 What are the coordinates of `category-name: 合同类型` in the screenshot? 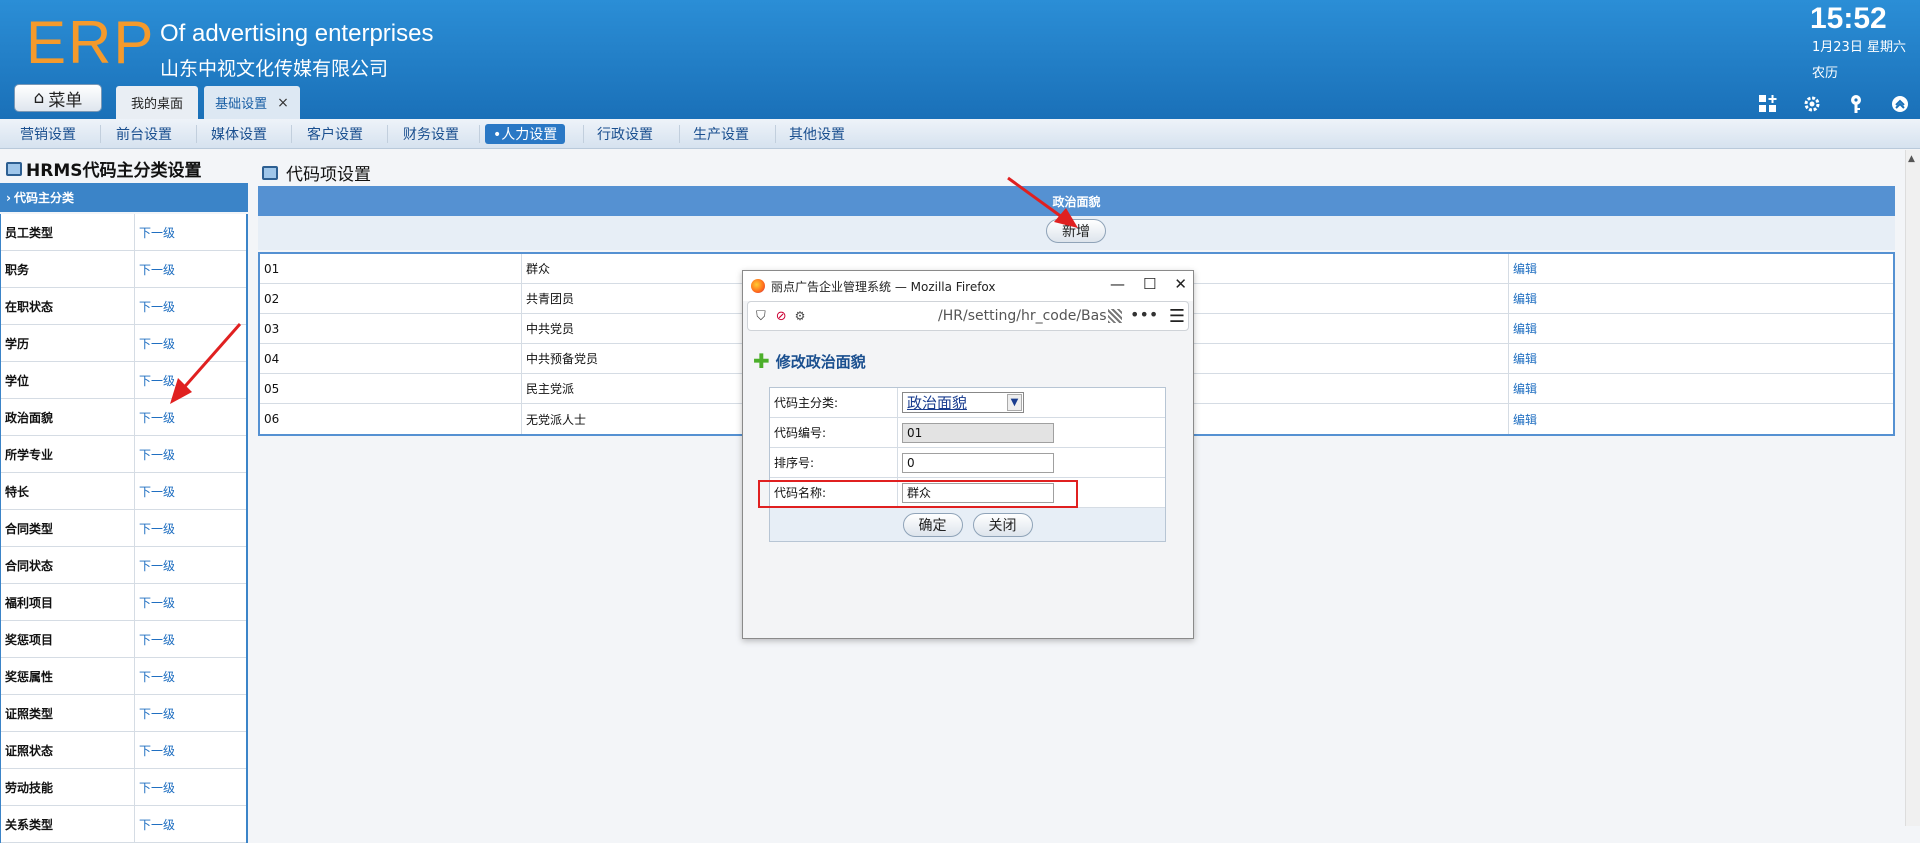 It's located at (68, 528).